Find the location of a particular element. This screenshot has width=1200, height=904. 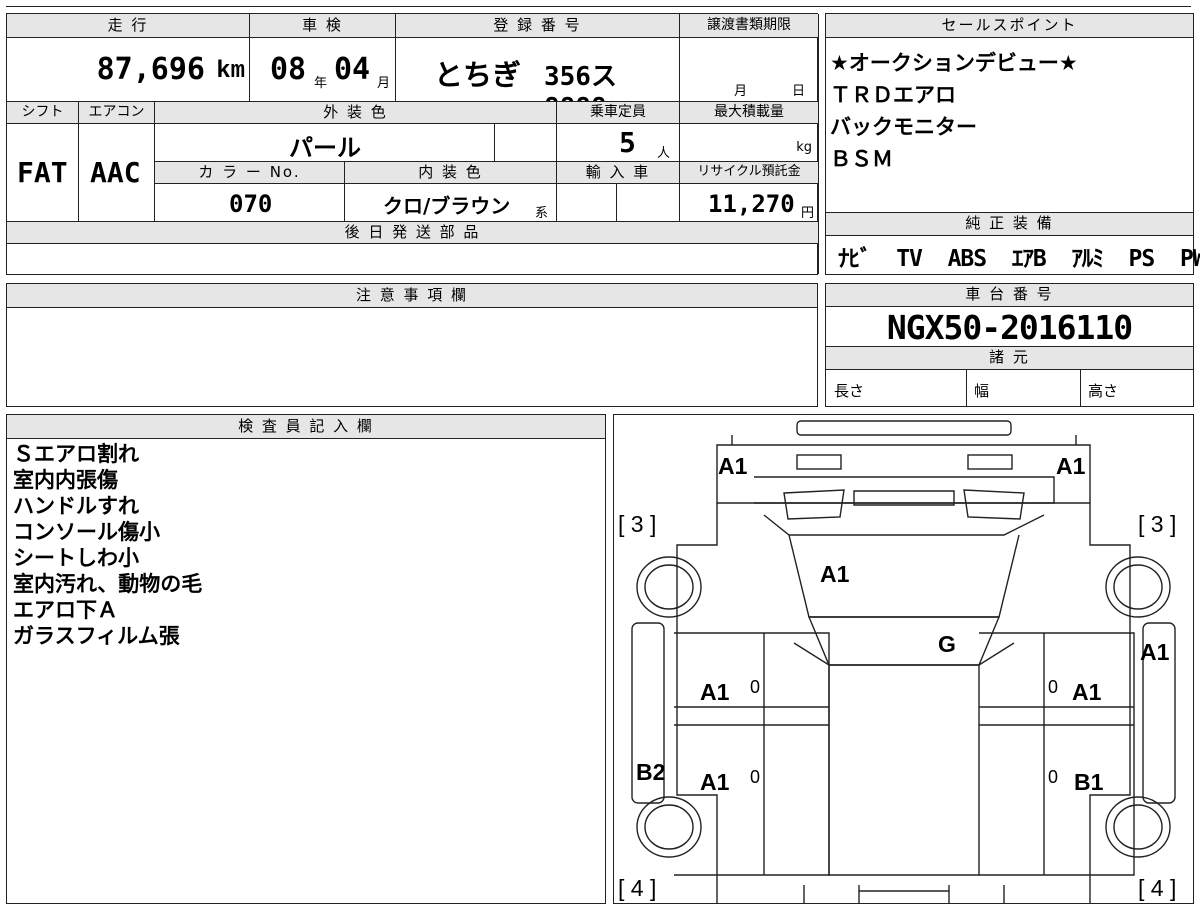

inspection-cell: 08 年 04 月 is located at coordinates (323, 70).